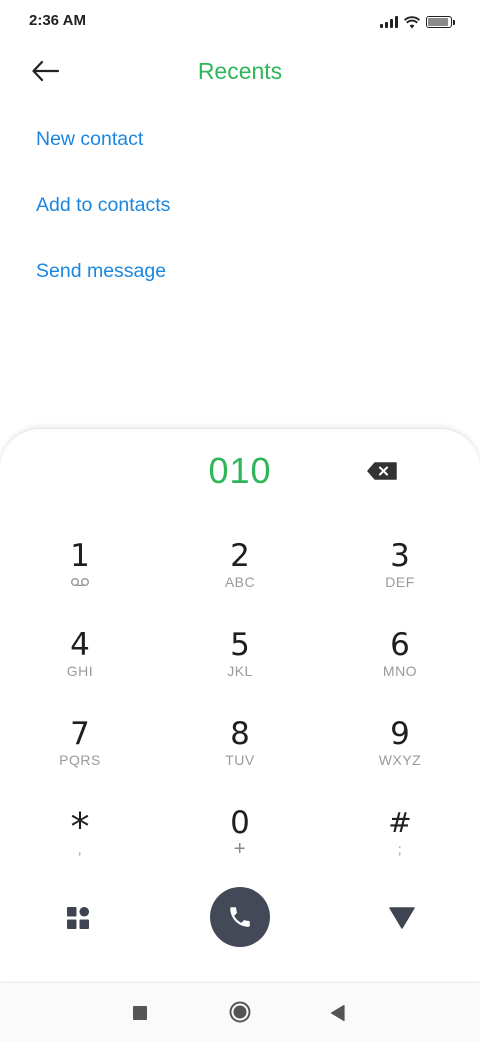 The height and width of the screenshot is (1041, 480). I want to click on key-digit: 6, so click(400, 645).